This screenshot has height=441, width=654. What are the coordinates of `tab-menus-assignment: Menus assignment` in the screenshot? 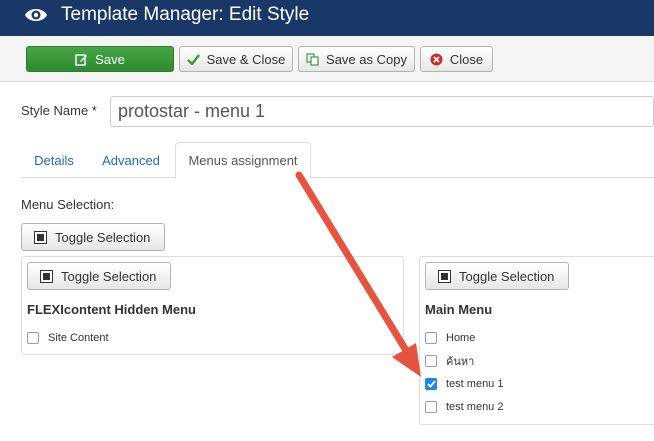 It's located at (243, 160).